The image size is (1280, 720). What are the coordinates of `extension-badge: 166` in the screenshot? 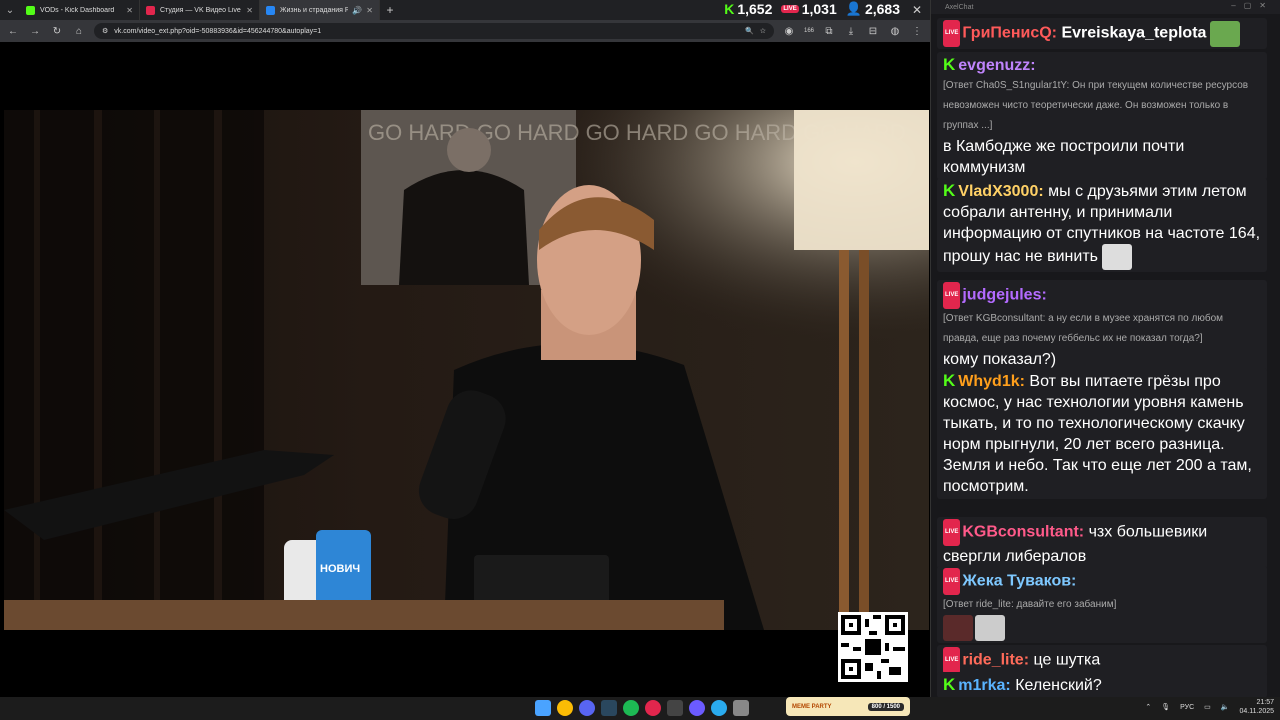 It's located at (808, 31).